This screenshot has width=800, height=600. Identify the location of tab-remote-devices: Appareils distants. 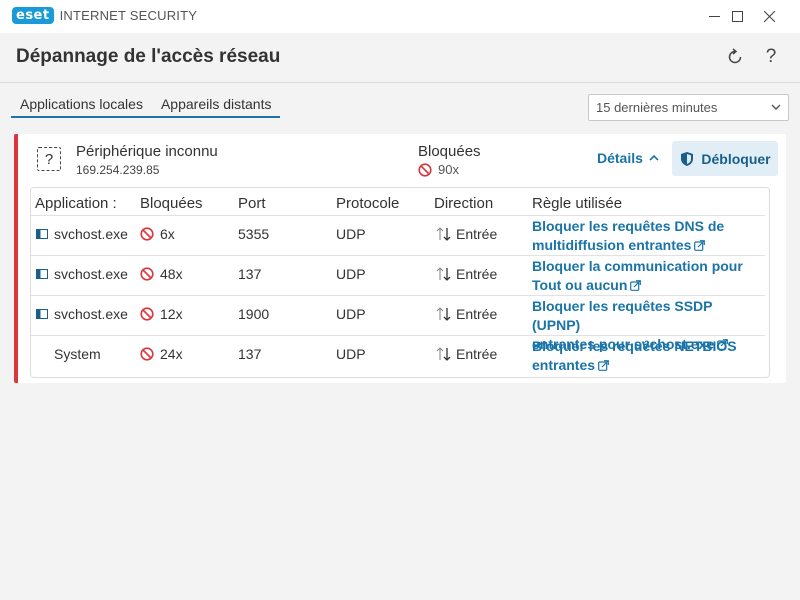
(216, 105).